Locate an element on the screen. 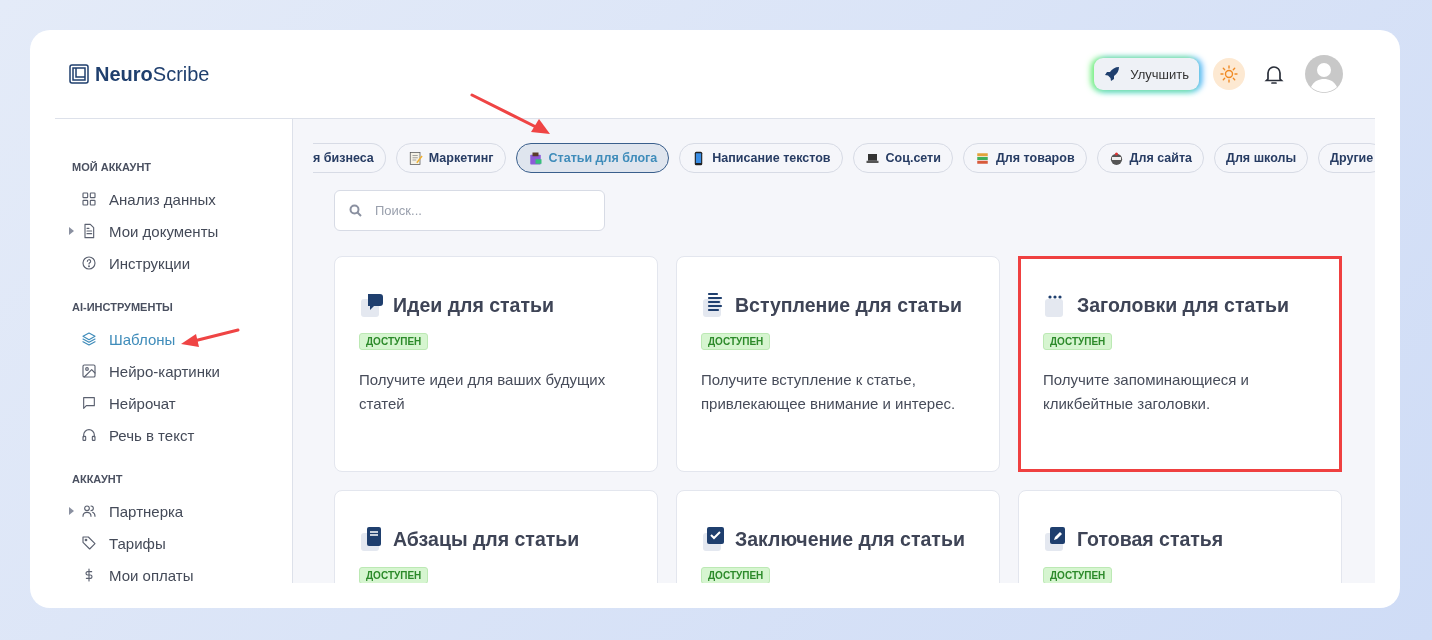  category-chip: Для сайта is located at coordinates (1150, 158).